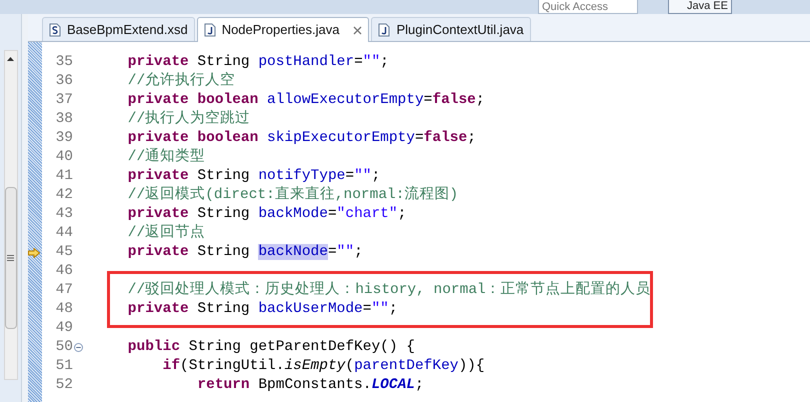 The image size is (810, 402). What do you see at coordinates (64, 328) in the screenshot?
I see `line-number: 49` at bounding box center [64, 328].